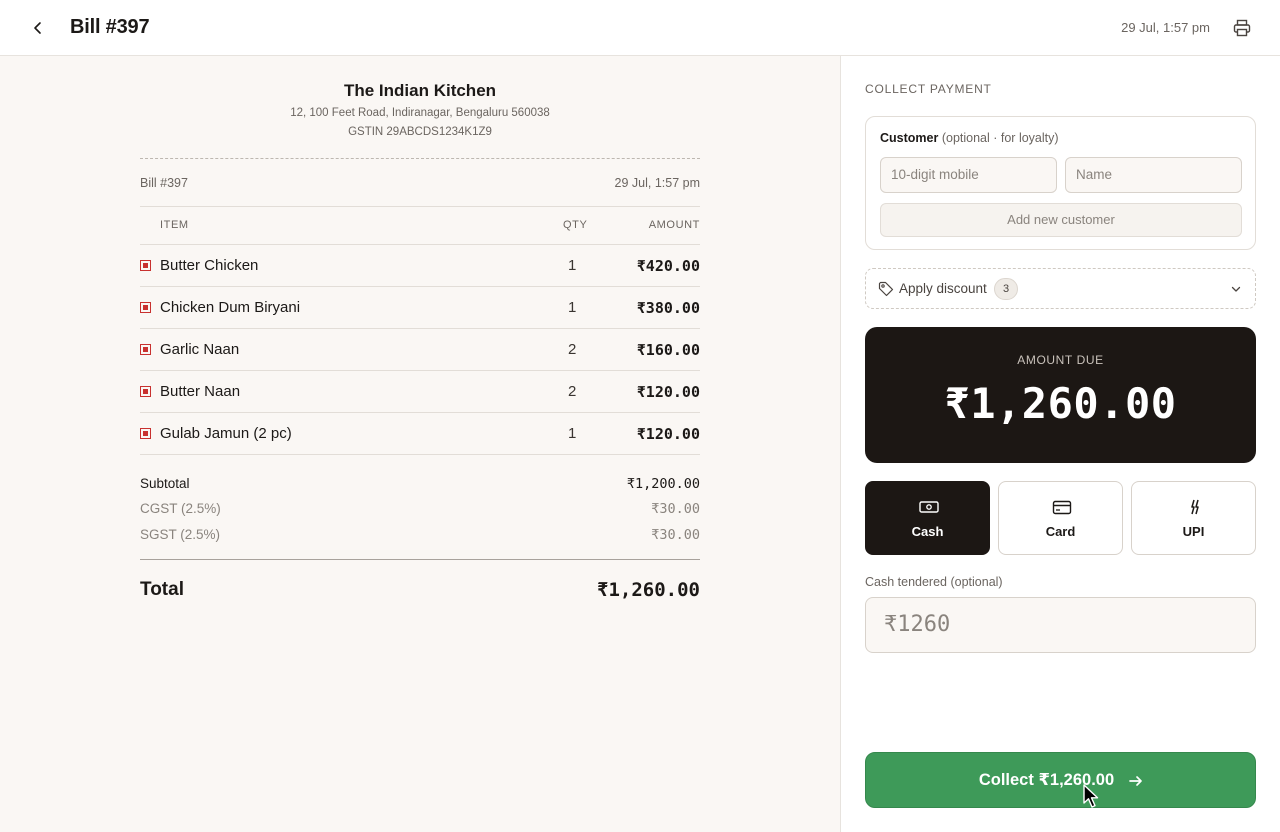 The height and width of the screenshot is (832, 1280). I want to click on line-item-row: Butter Naan 2 ₹120.00, so click(420, 392).